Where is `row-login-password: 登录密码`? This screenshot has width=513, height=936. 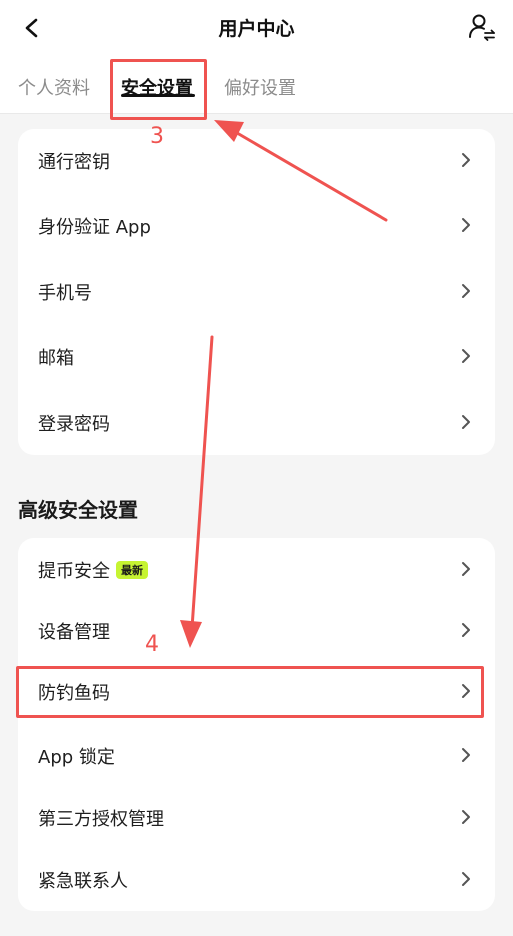
row-login-password: 登录密码 is located at coordinates (256, 422).